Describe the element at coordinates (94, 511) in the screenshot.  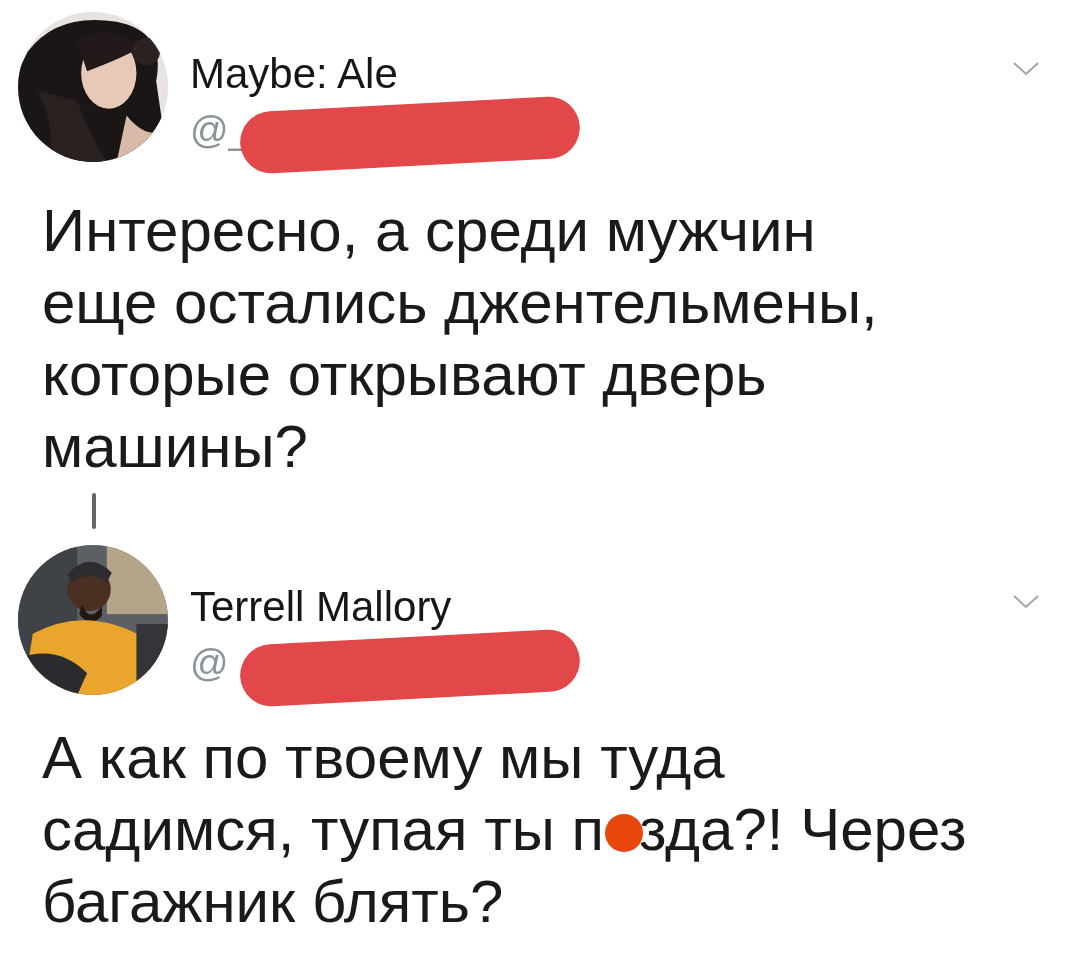
I see `thread-line` at that location.